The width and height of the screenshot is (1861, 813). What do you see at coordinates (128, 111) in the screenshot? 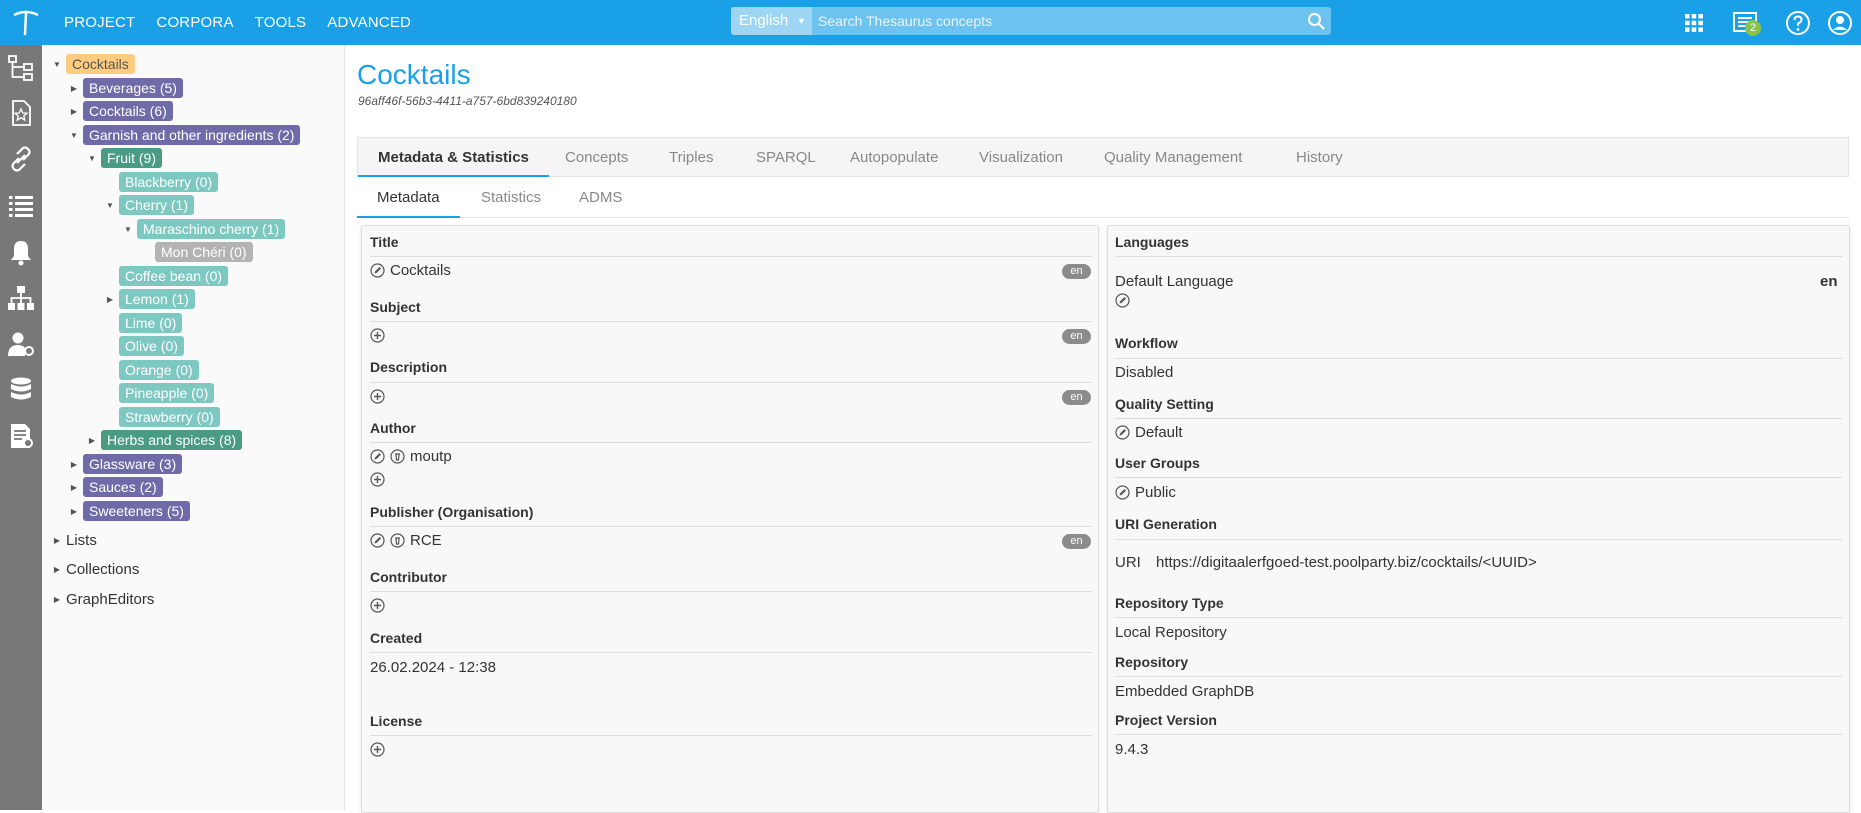
I see `tree-node-label: Cocktails (6)` at bounding box center [128, 111].